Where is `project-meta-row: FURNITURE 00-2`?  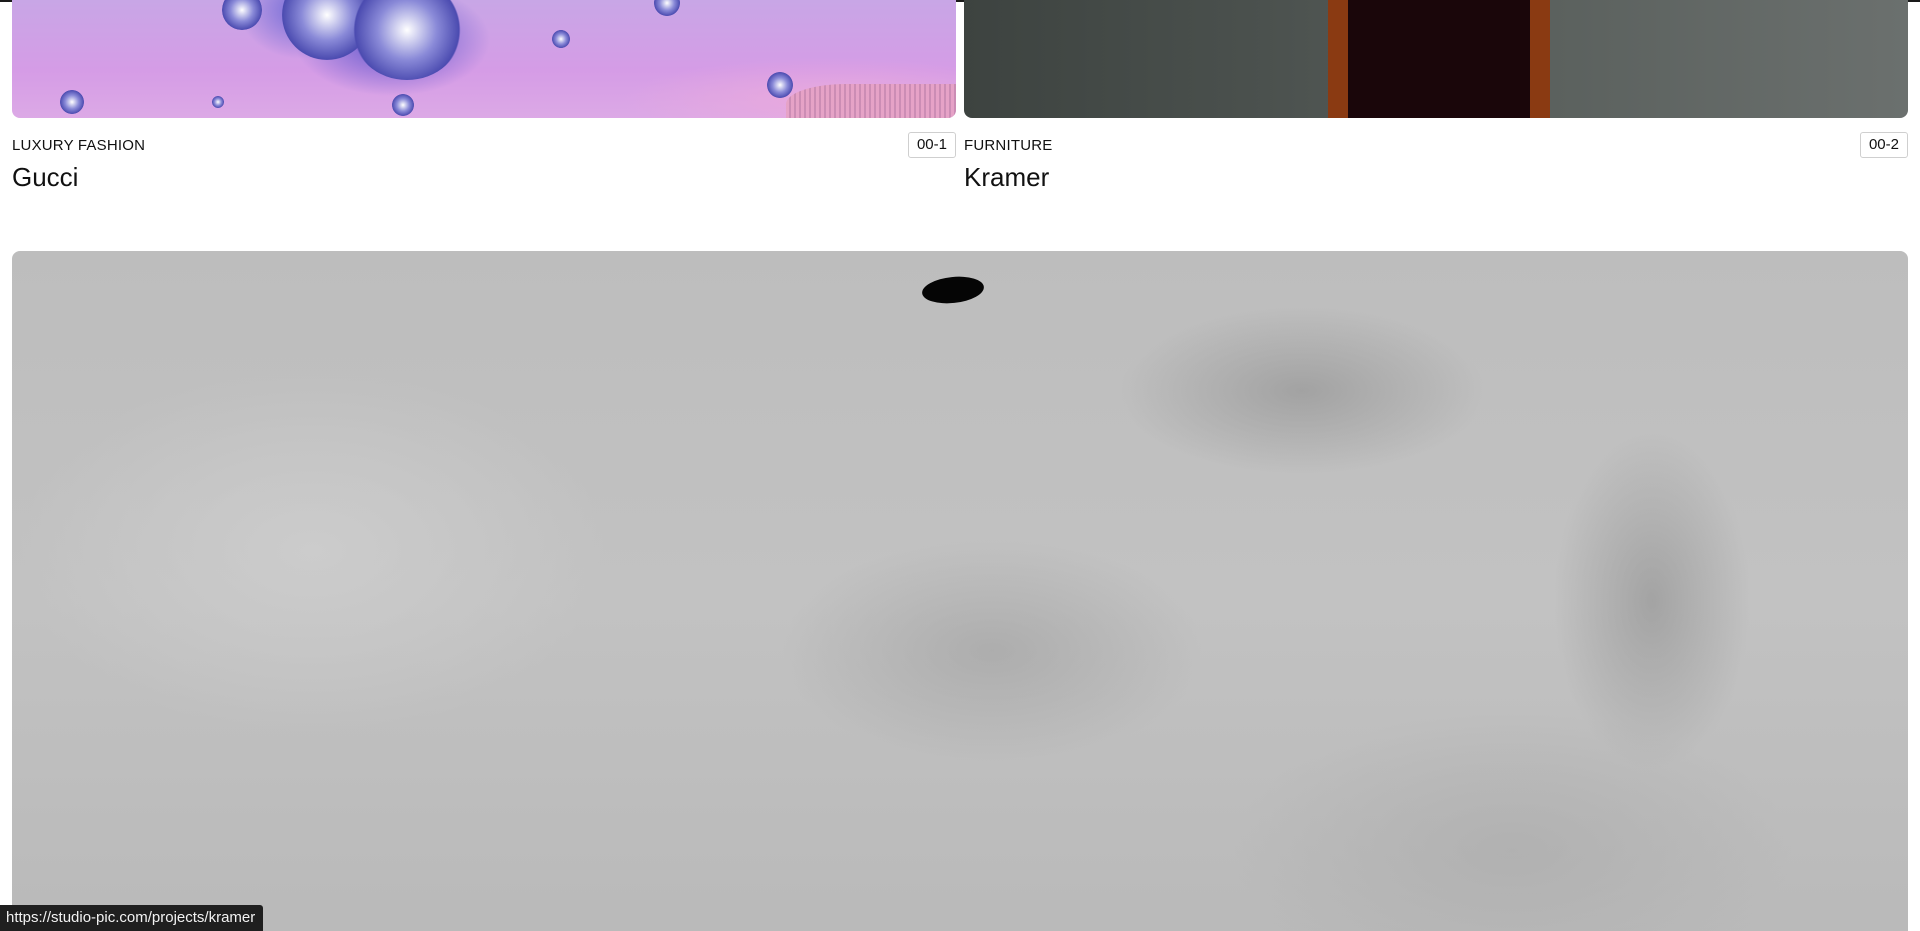
project-meta-row: FURNITURE 00-2 is located at coordinates (1436, 149).